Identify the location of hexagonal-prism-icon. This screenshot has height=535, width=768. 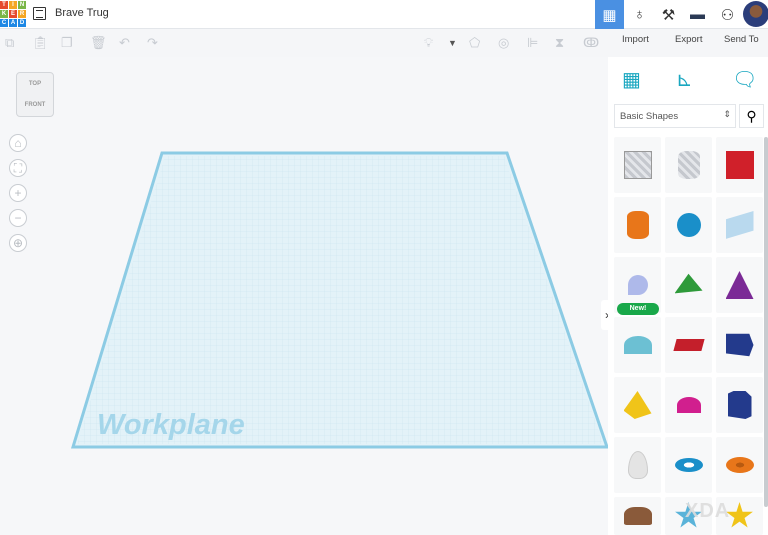
(739, 405).